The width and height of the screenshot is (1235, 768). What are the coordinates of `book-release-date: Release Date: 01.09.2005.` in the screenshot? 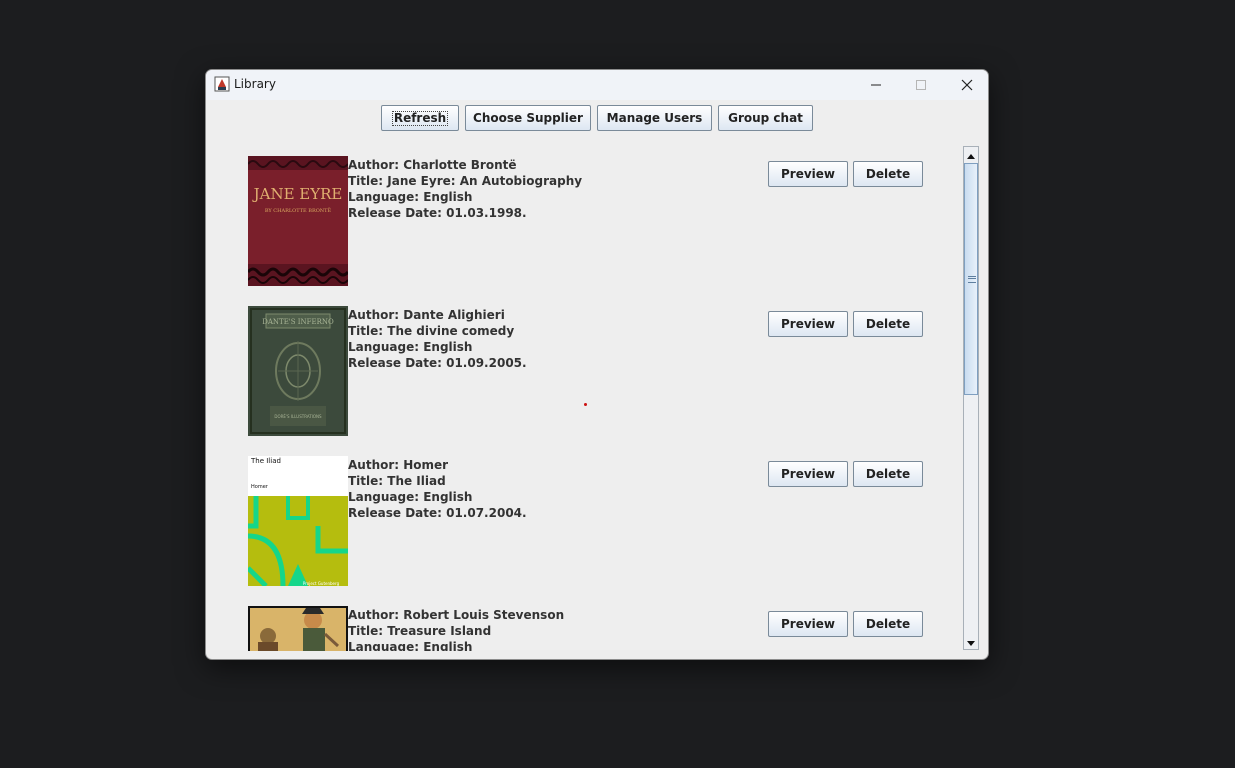 It's located at (437, 363).